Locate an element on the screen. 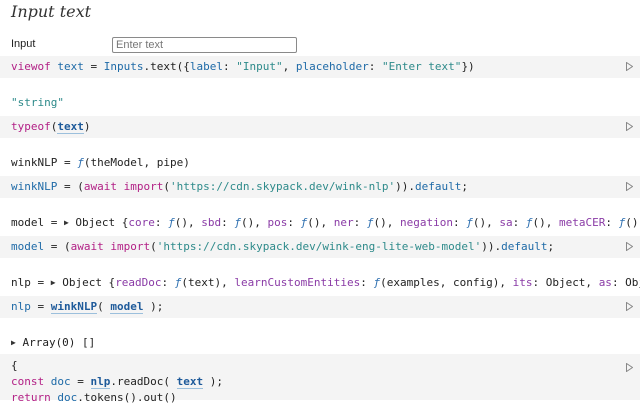 The width and height of the screenshot is (640, 405). object-key: metaCER is located at coordinates (582, 222).